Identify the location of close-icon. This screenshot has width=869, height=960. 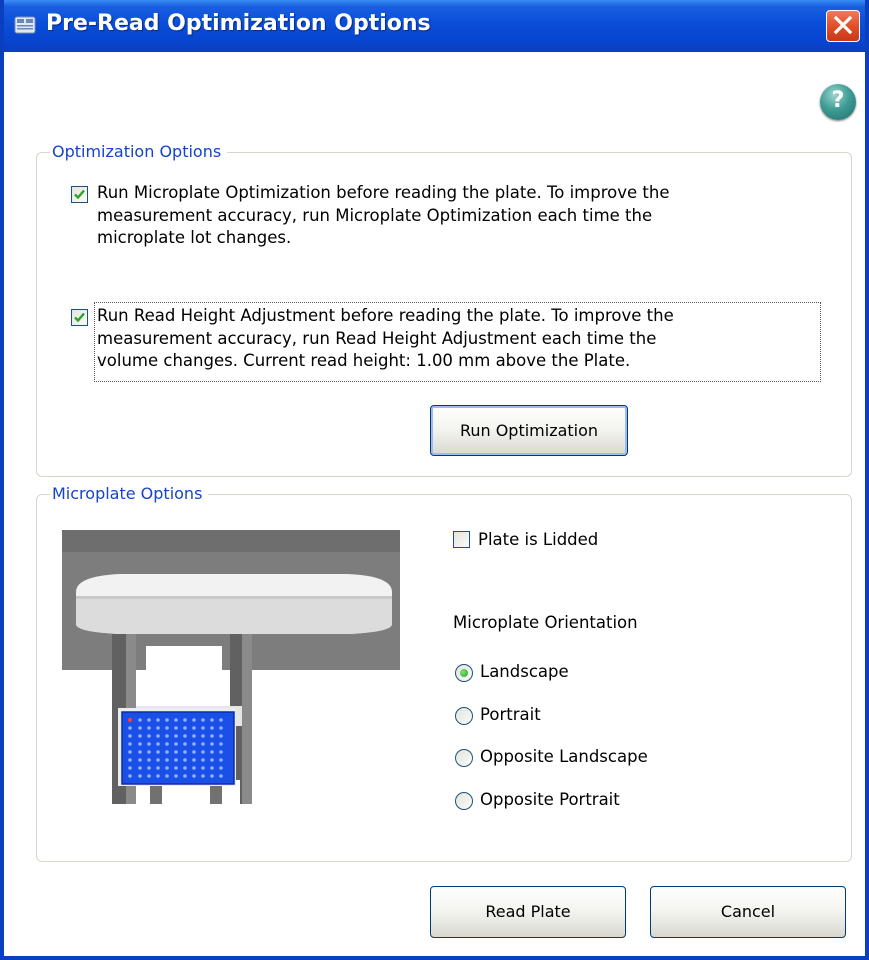
(843, 25).